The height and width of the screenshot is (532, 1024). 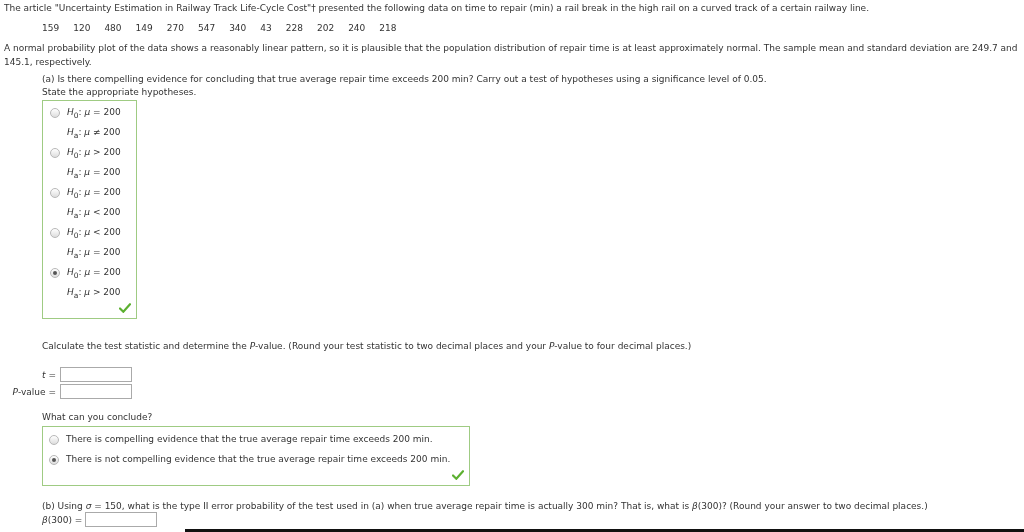 I want to click on field-label: t =, so click(x=48, y=375).